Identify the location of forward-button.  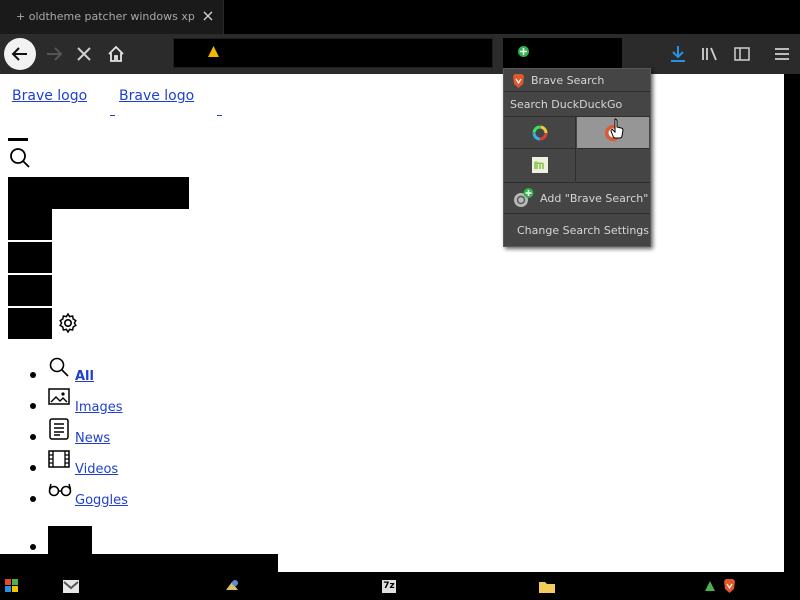
(54, 54).